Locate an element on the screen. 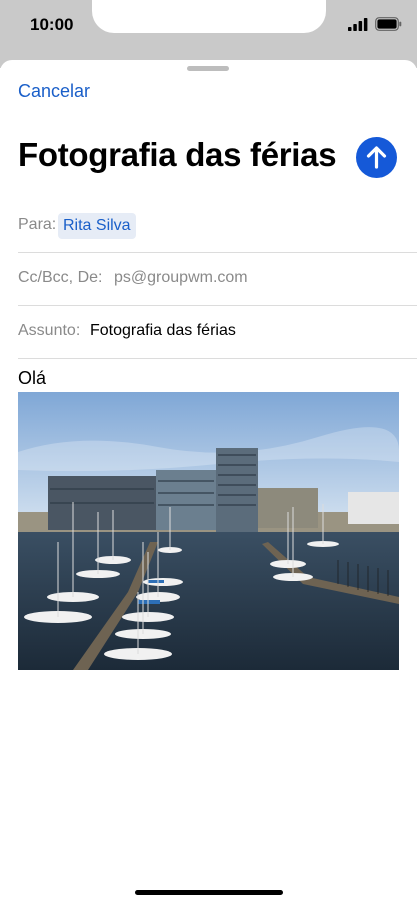 The width and height of the screenshot is (417, 905). recipient-chip: Rita Silva is located at coordinates (97, 226).